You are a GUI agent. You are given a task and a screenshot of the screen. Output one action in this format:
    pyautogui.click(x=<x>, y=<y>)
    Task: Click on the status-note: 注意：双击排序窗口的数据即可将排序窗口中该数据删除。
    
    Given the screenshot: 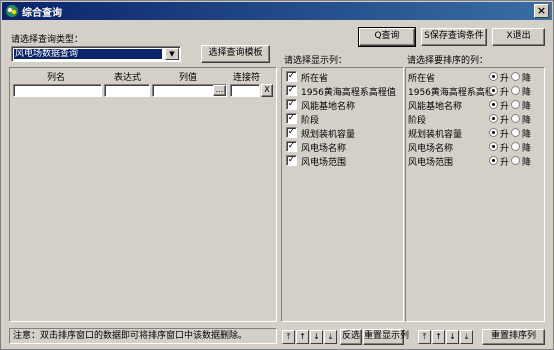 What is the action you would take?
    pyautogui.click(x=143, y=336)
    